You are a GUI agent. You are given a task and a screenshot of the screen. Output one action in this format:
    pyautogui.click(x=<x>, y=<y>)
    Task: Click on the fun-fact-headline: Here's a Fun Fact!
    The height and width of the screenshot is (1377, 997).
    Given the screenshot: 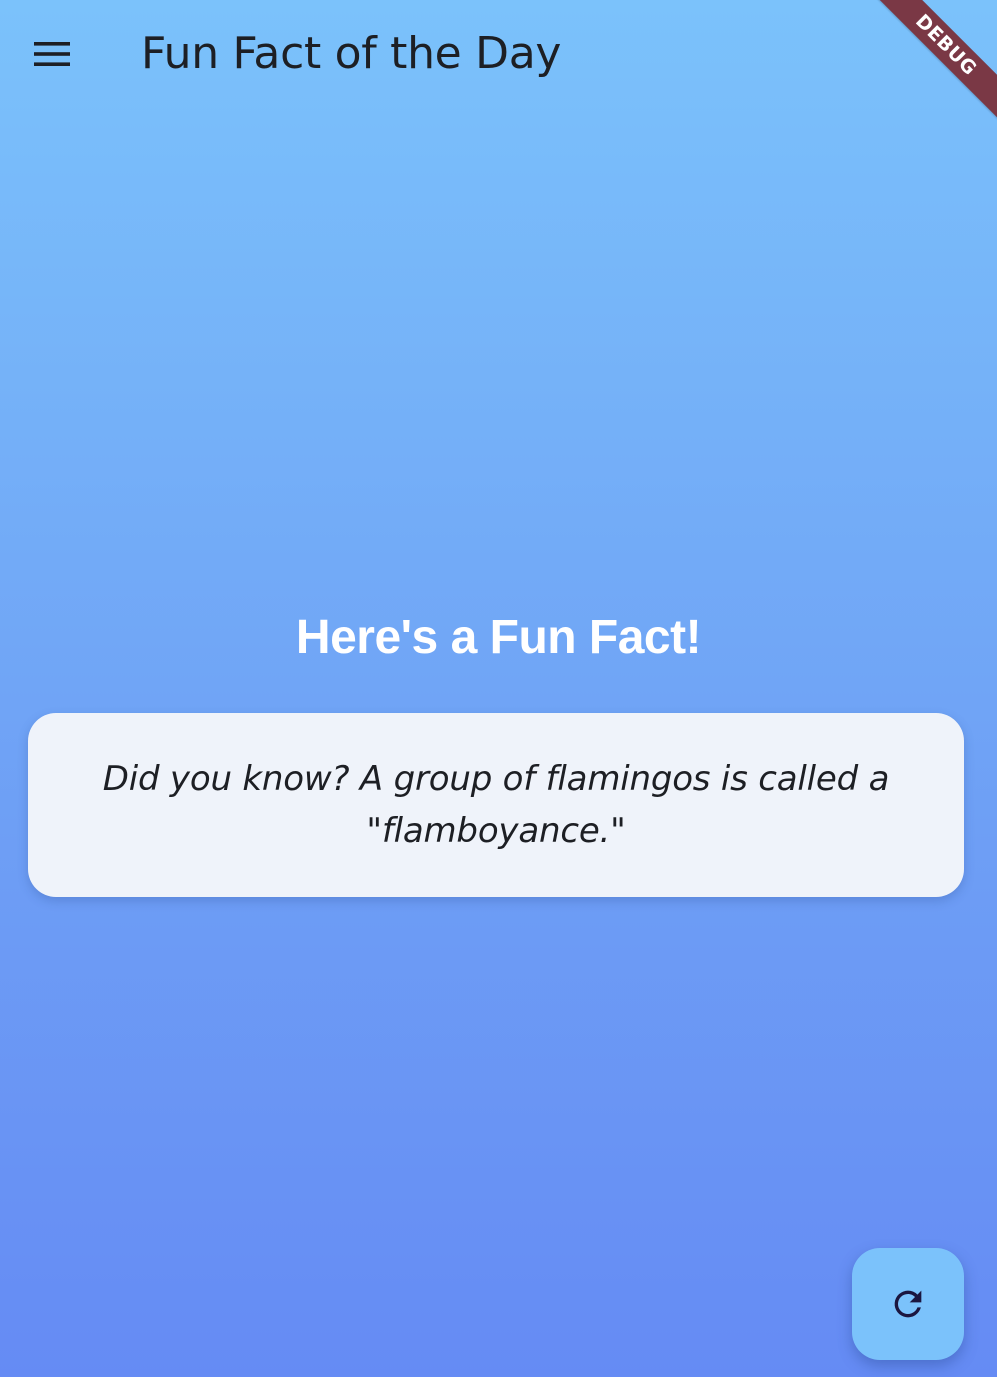 What is the action you would take?
    pyautogui.click(x=498, y=637)
    